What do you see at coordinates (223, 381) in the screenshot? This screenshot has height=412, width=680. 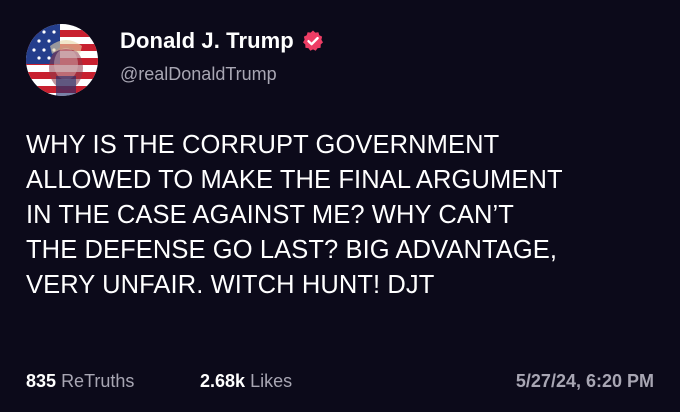 I see `likes-count: 2.68k` at bounding box center [223, 381].